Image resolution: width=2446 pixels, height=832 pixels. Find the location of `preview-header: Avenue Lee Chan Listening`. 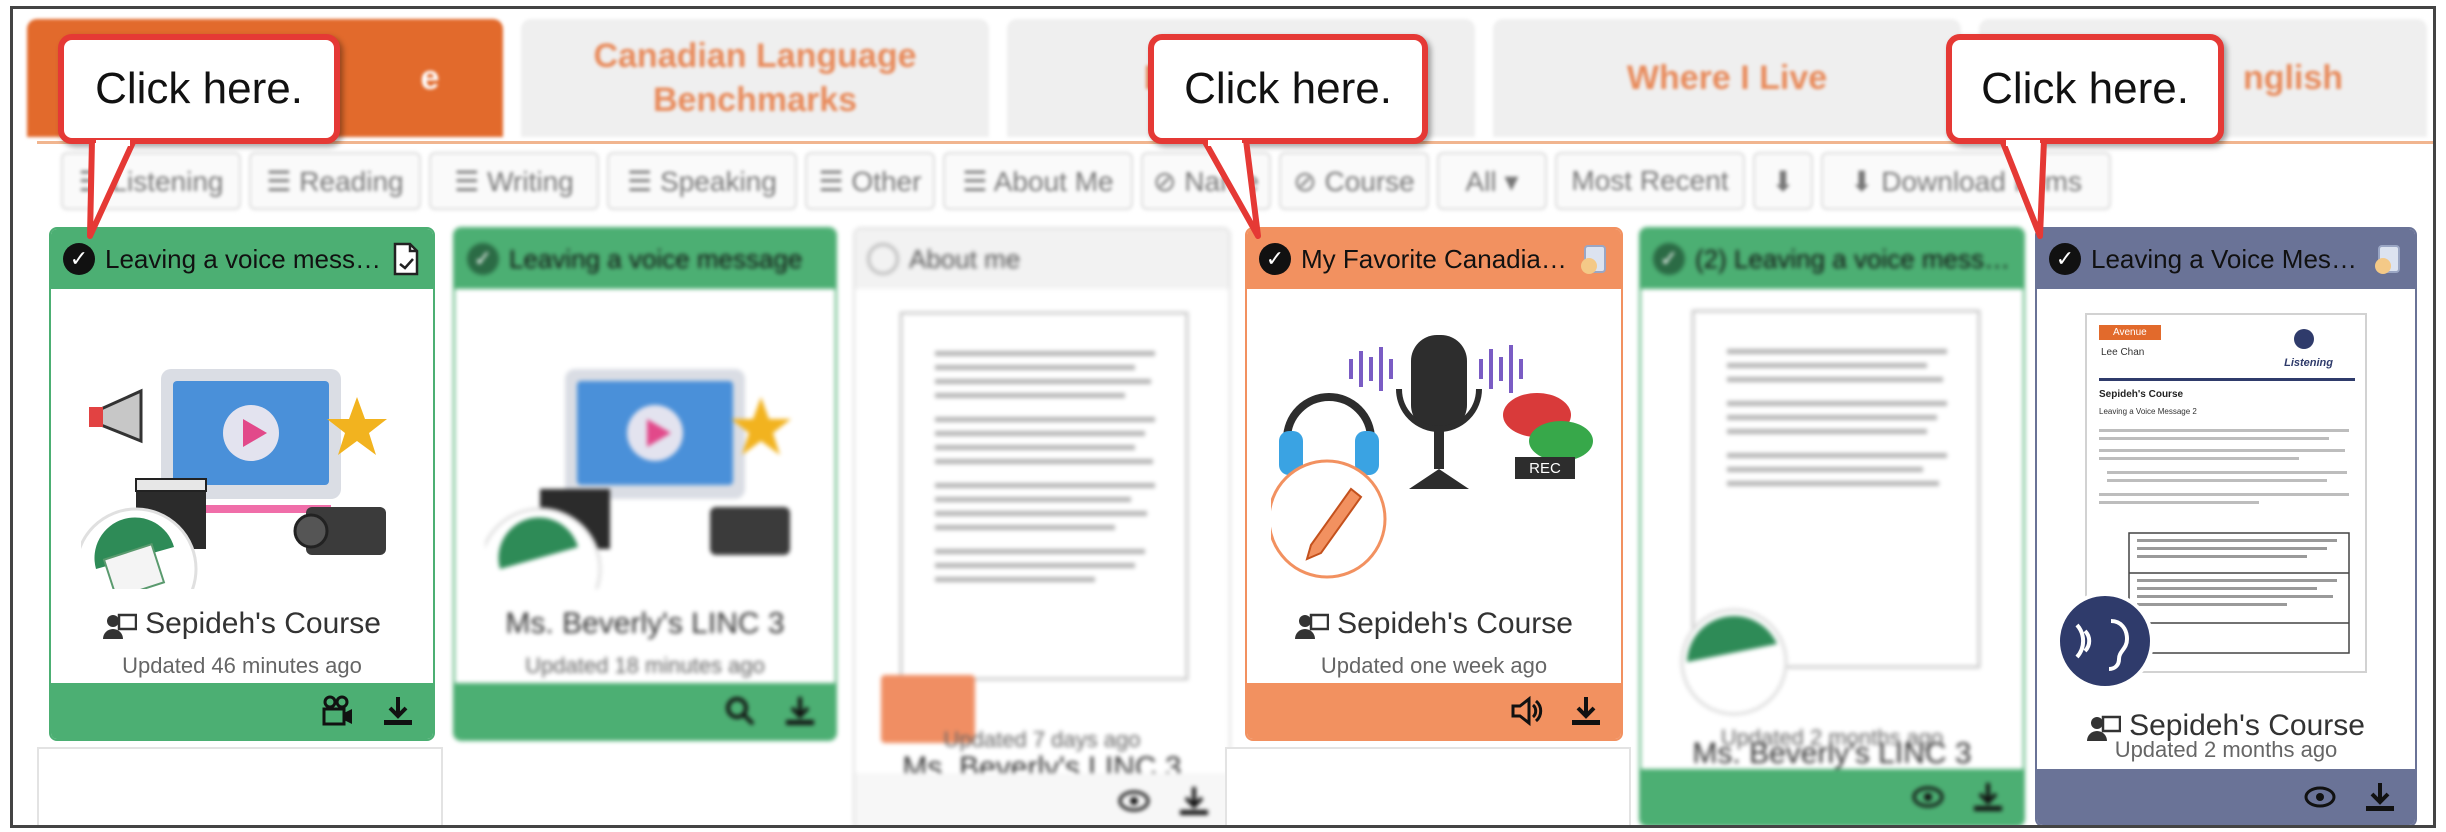

preview-header: Avenue Lee Chan Listening is located at coordinates (2227, 353).